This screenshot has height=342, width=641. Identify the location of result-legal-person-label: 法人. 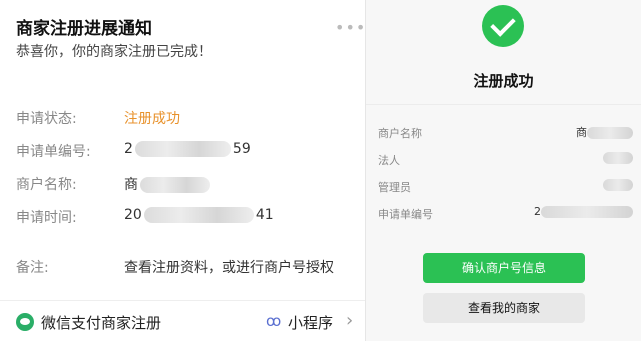
(389, 160).